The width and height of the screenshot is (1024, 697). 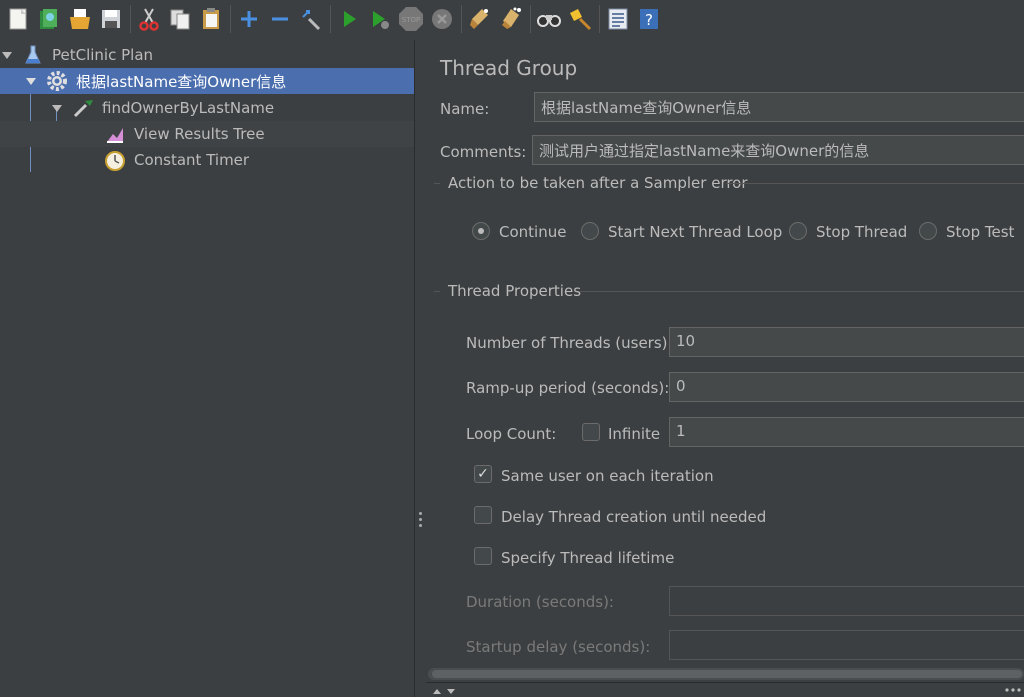 I want to click on error-action-title: Action to be taken after a Sampler error, so click(x=598, y=183).